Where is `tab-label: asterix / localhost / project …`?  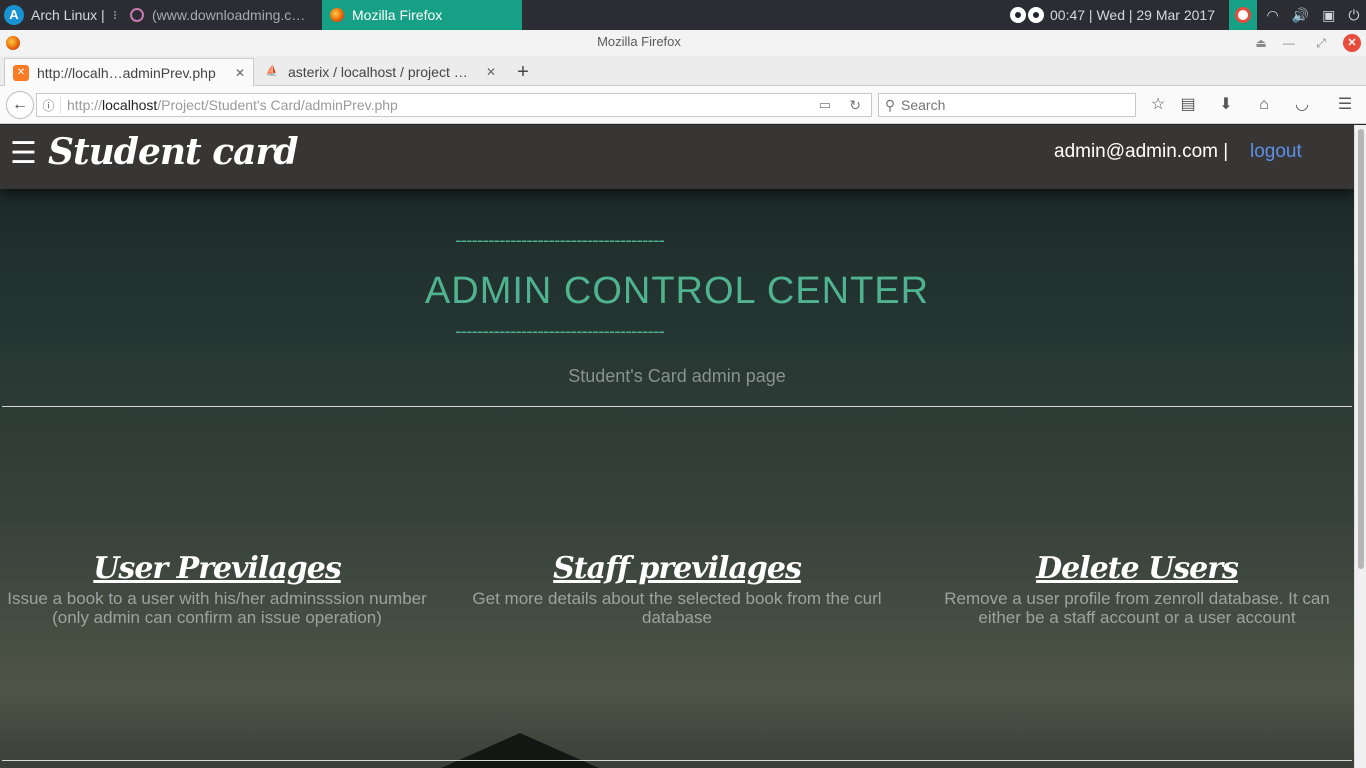
tab-label: asterix / localhost / project … is located at coordinates (378, 72).